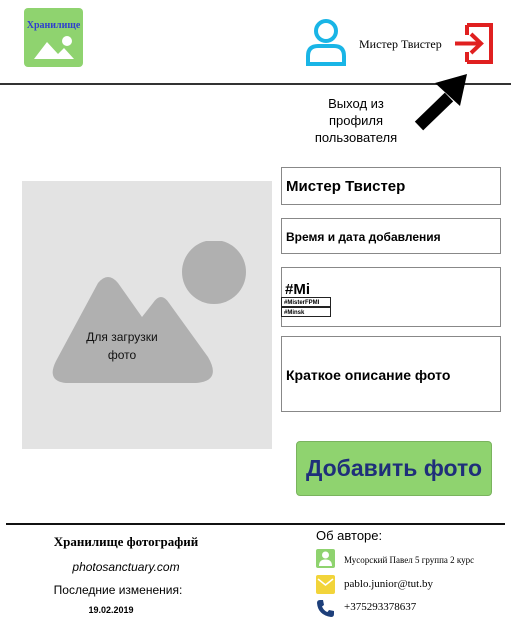 This screenshot has width=511, height=637. I want to click on datetime-field-label: Время и дата добавления, so click(363, 237).